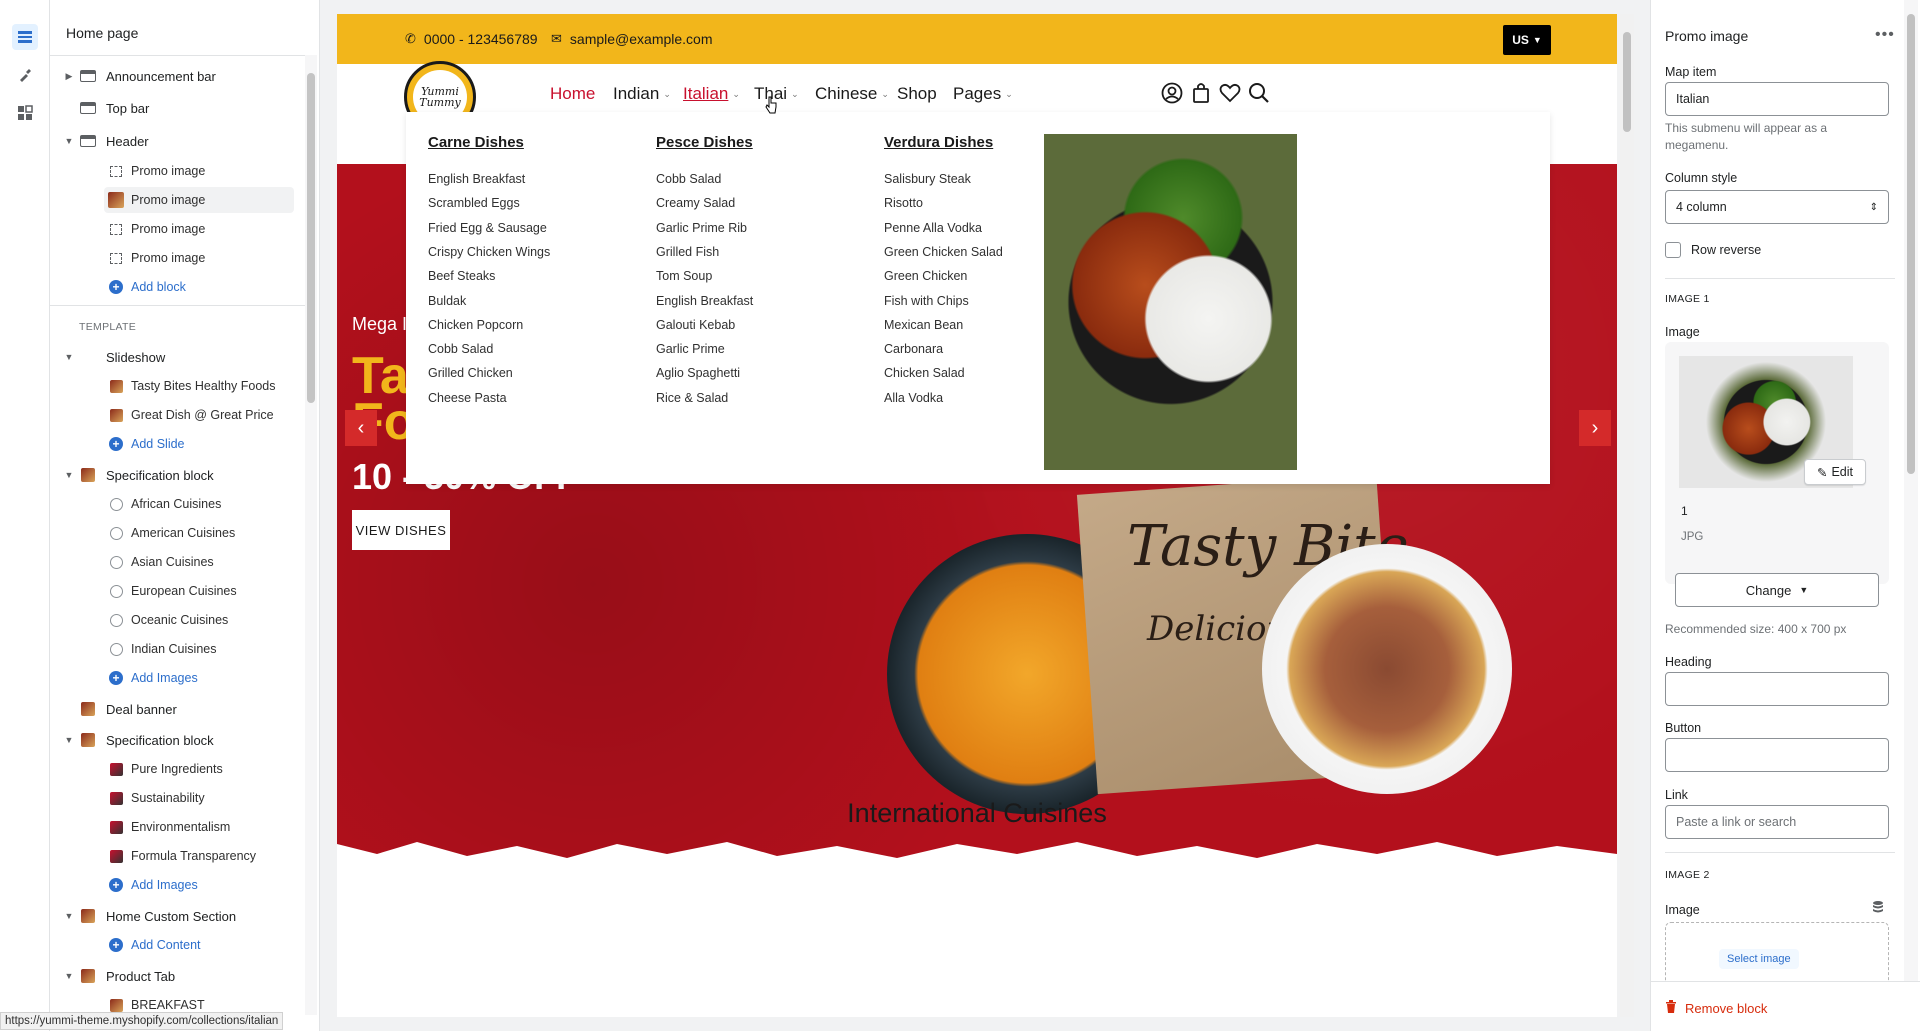 The image size is (1920, 1031). What do you see at coordinates (174, 287) in the screenshot?
I see `add-block-button: + Add block` at bounding box center [174, 287].